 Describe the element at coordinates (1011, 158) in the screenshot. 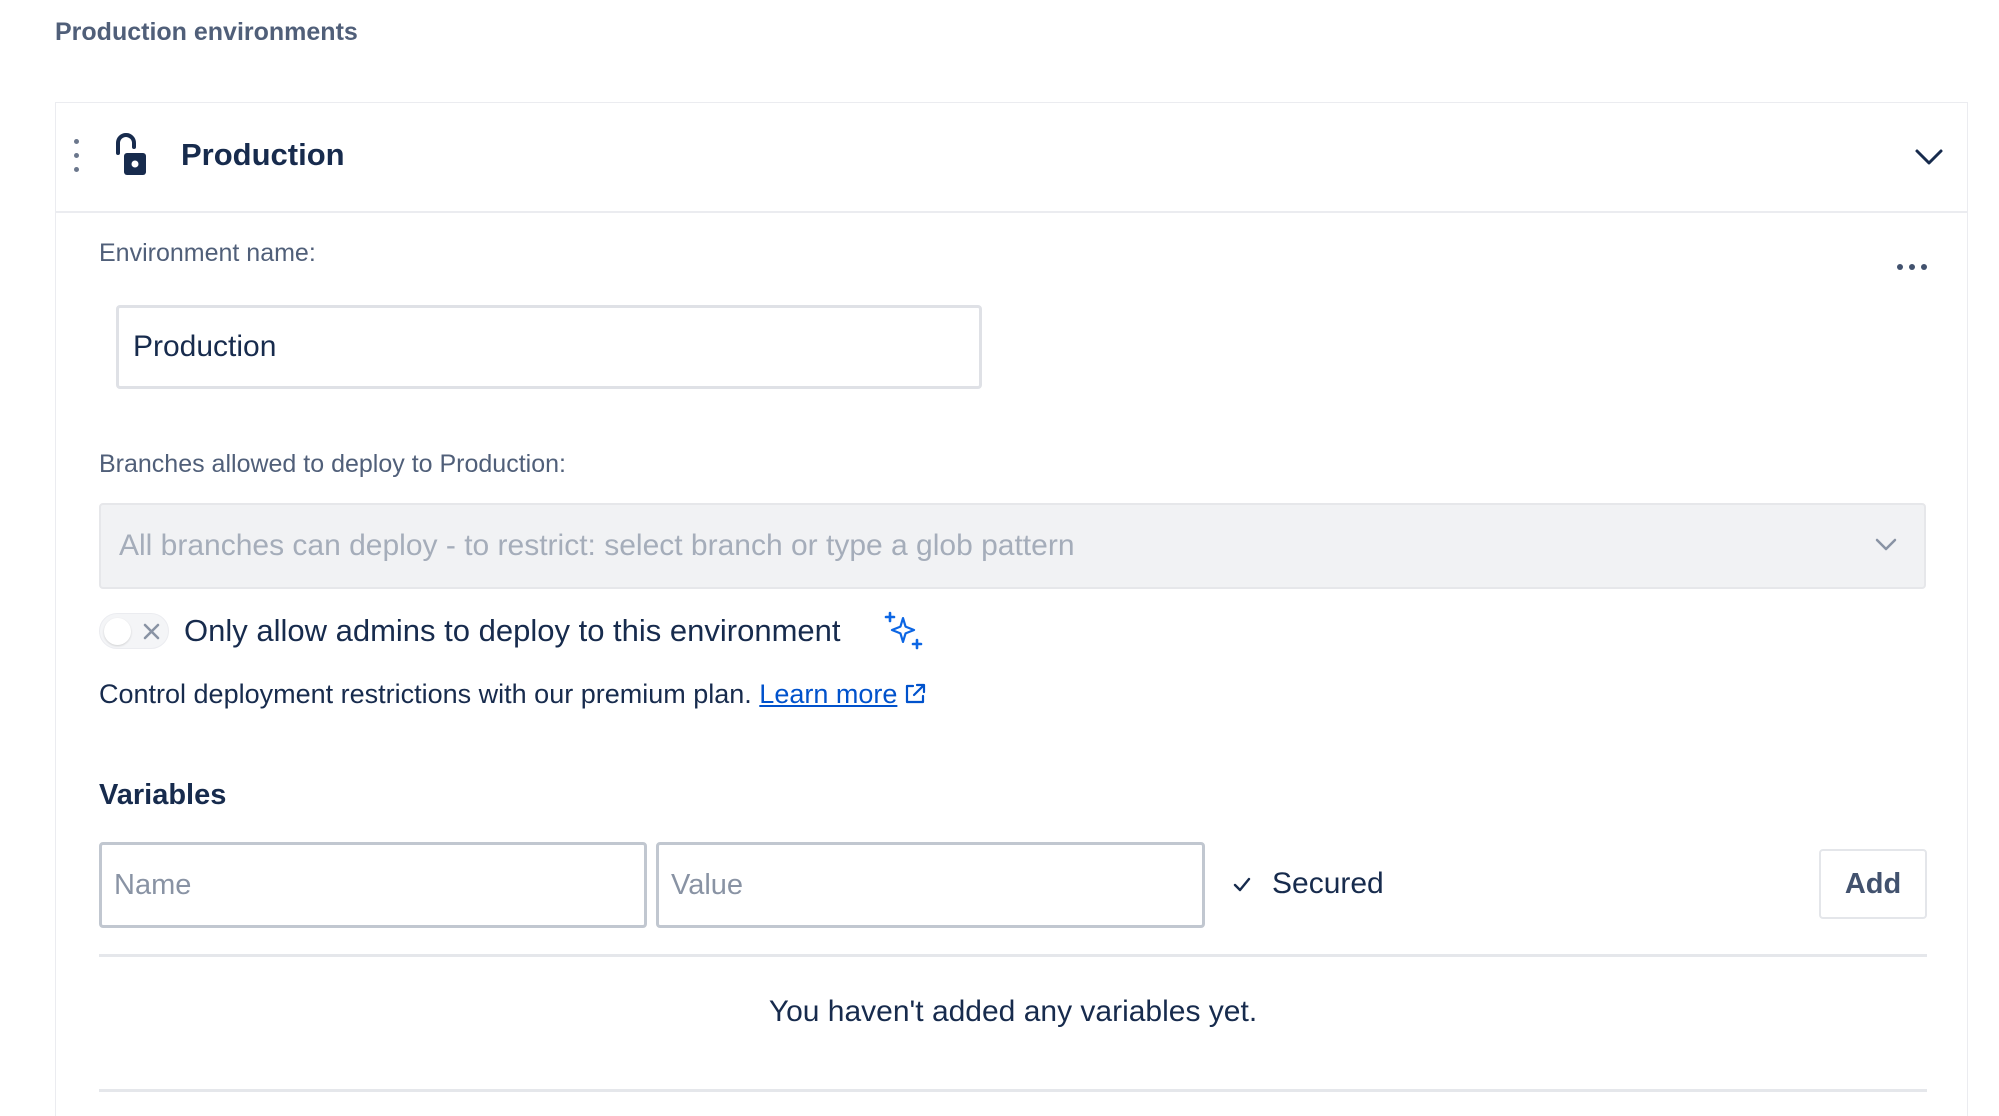

I see `environment-panel-header: Production` at that location.